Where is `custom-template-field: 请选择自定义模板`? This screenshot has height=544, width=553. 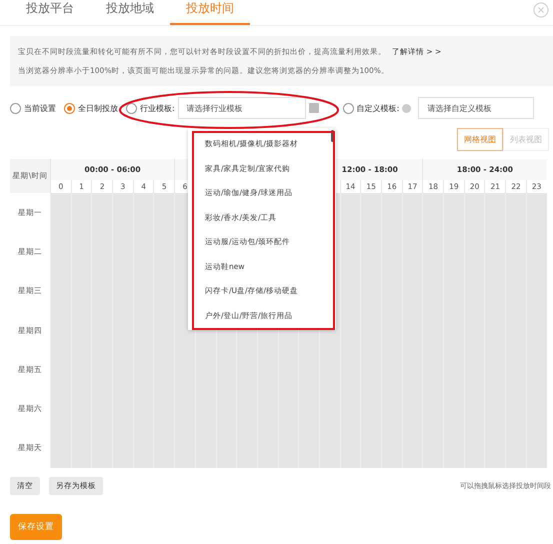
custom-template-field: 请选择自定义模板 is located at coordinates (476, 108).